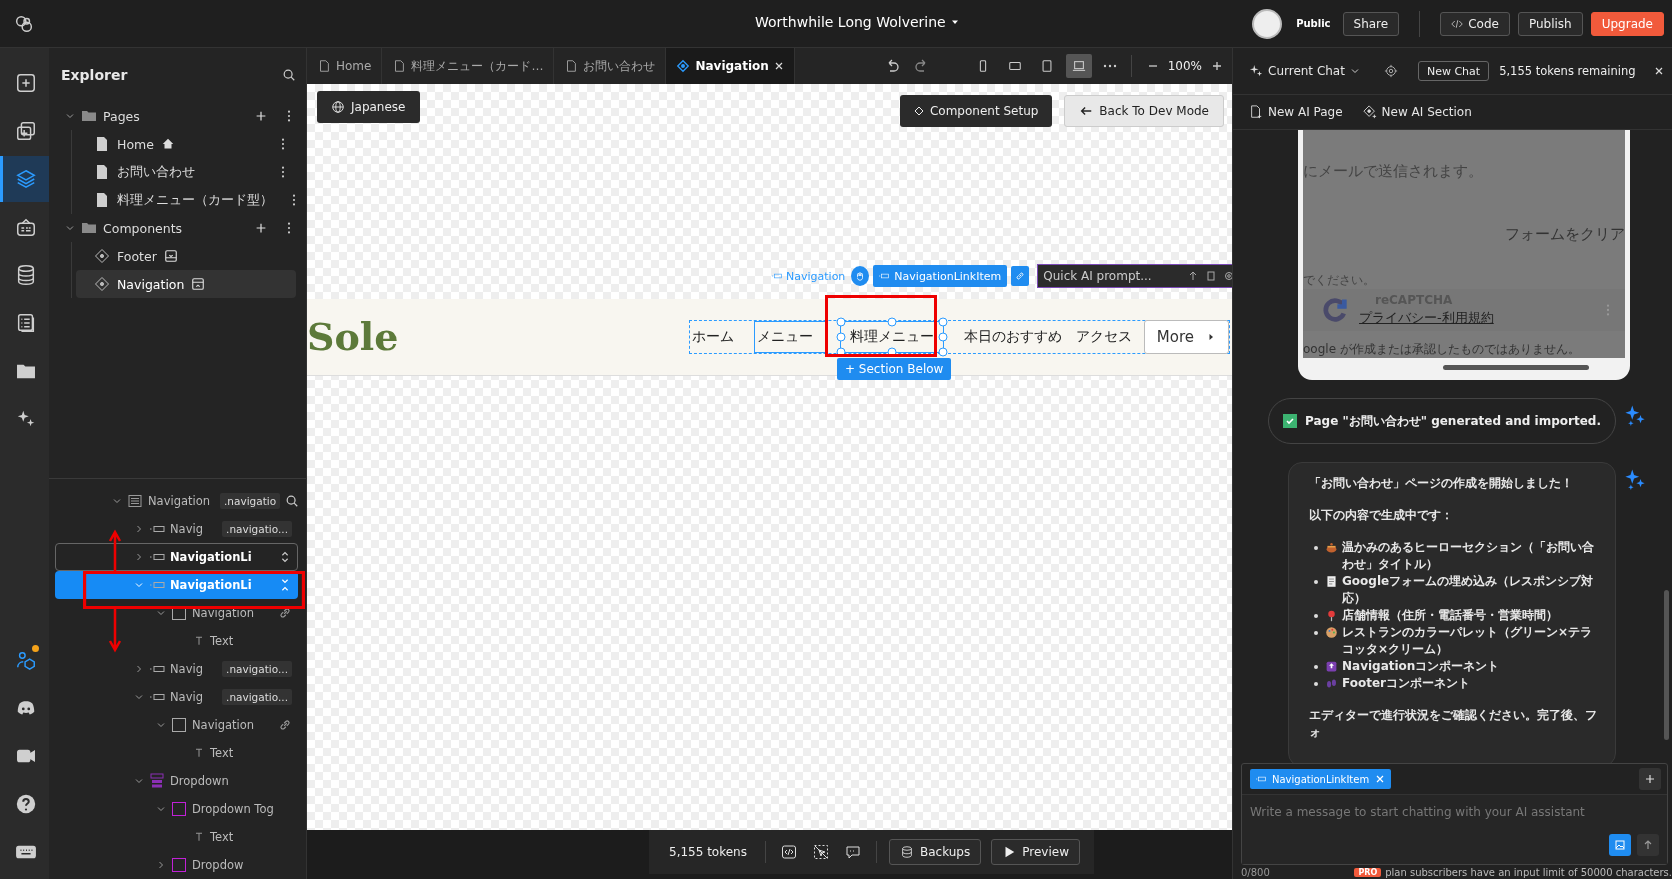 Image resolution: width=1672 pixels, height=879 pixels. Describe the element at coordinates (186, 256) in the screenshot. I see `explorer-item: Footer` at that location.